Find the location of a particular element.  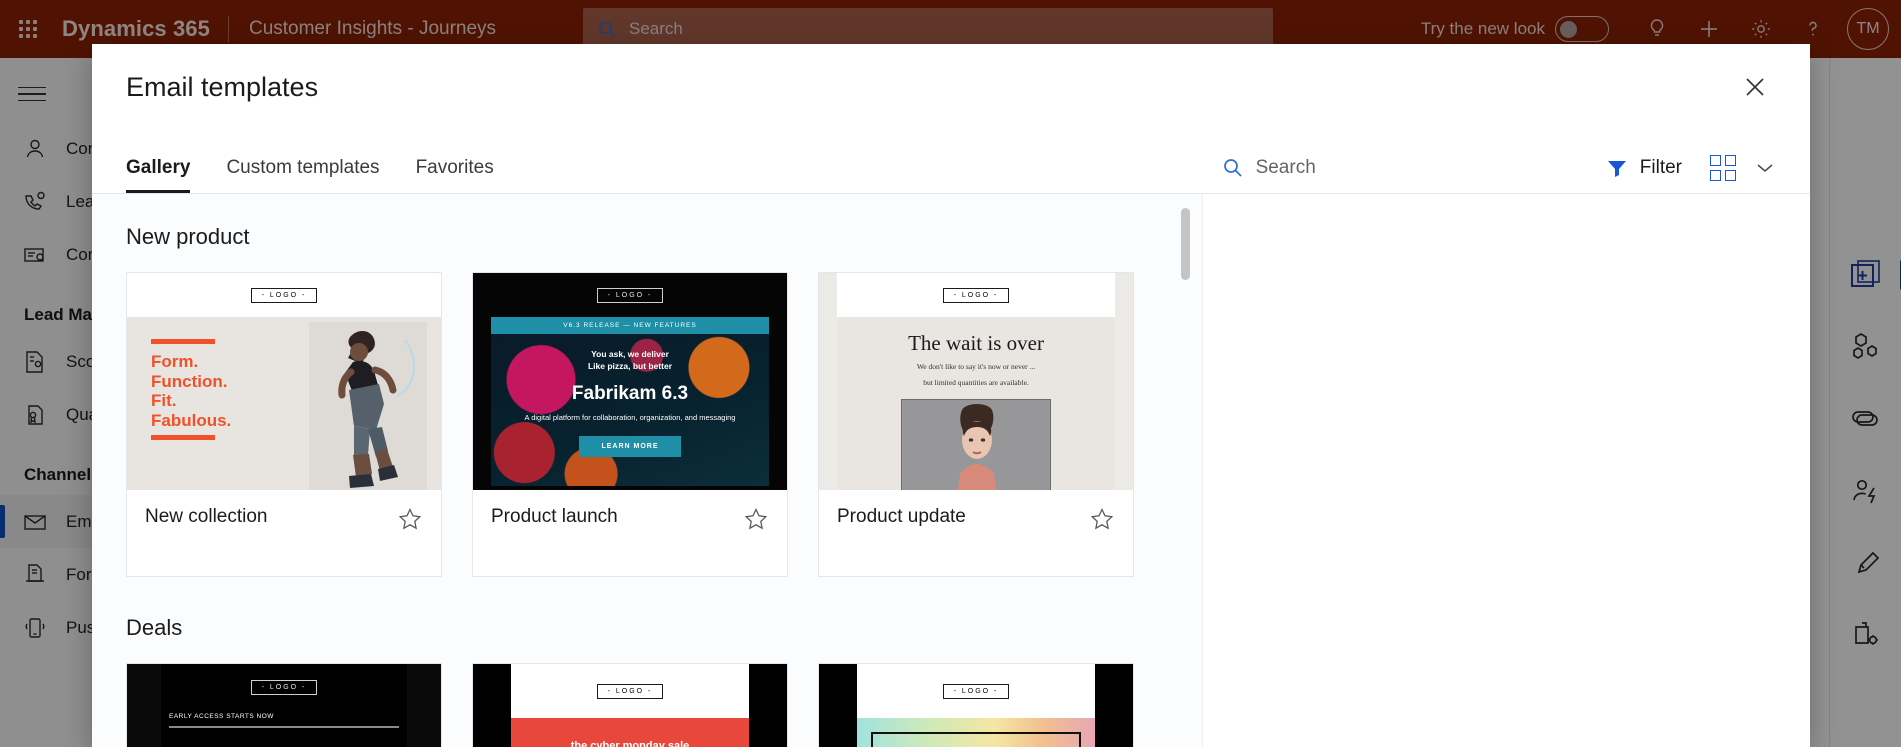

search-input: Search is located at coordinates (1269, 168).